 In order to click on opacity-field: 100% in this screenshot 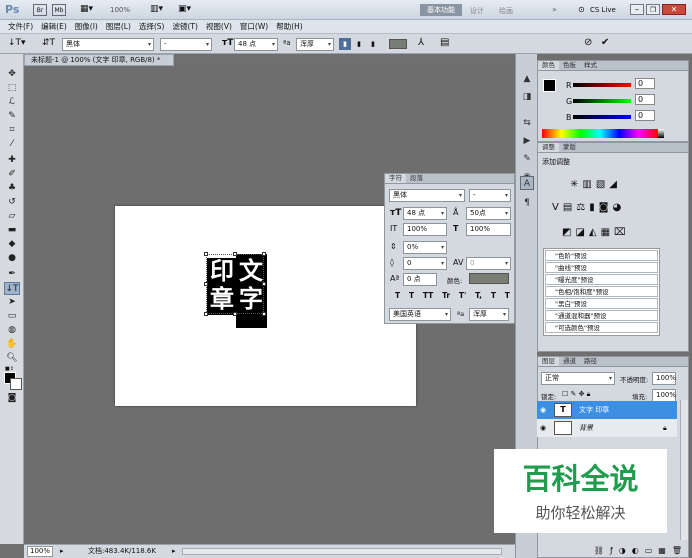, I will do `click(664, 378)`.